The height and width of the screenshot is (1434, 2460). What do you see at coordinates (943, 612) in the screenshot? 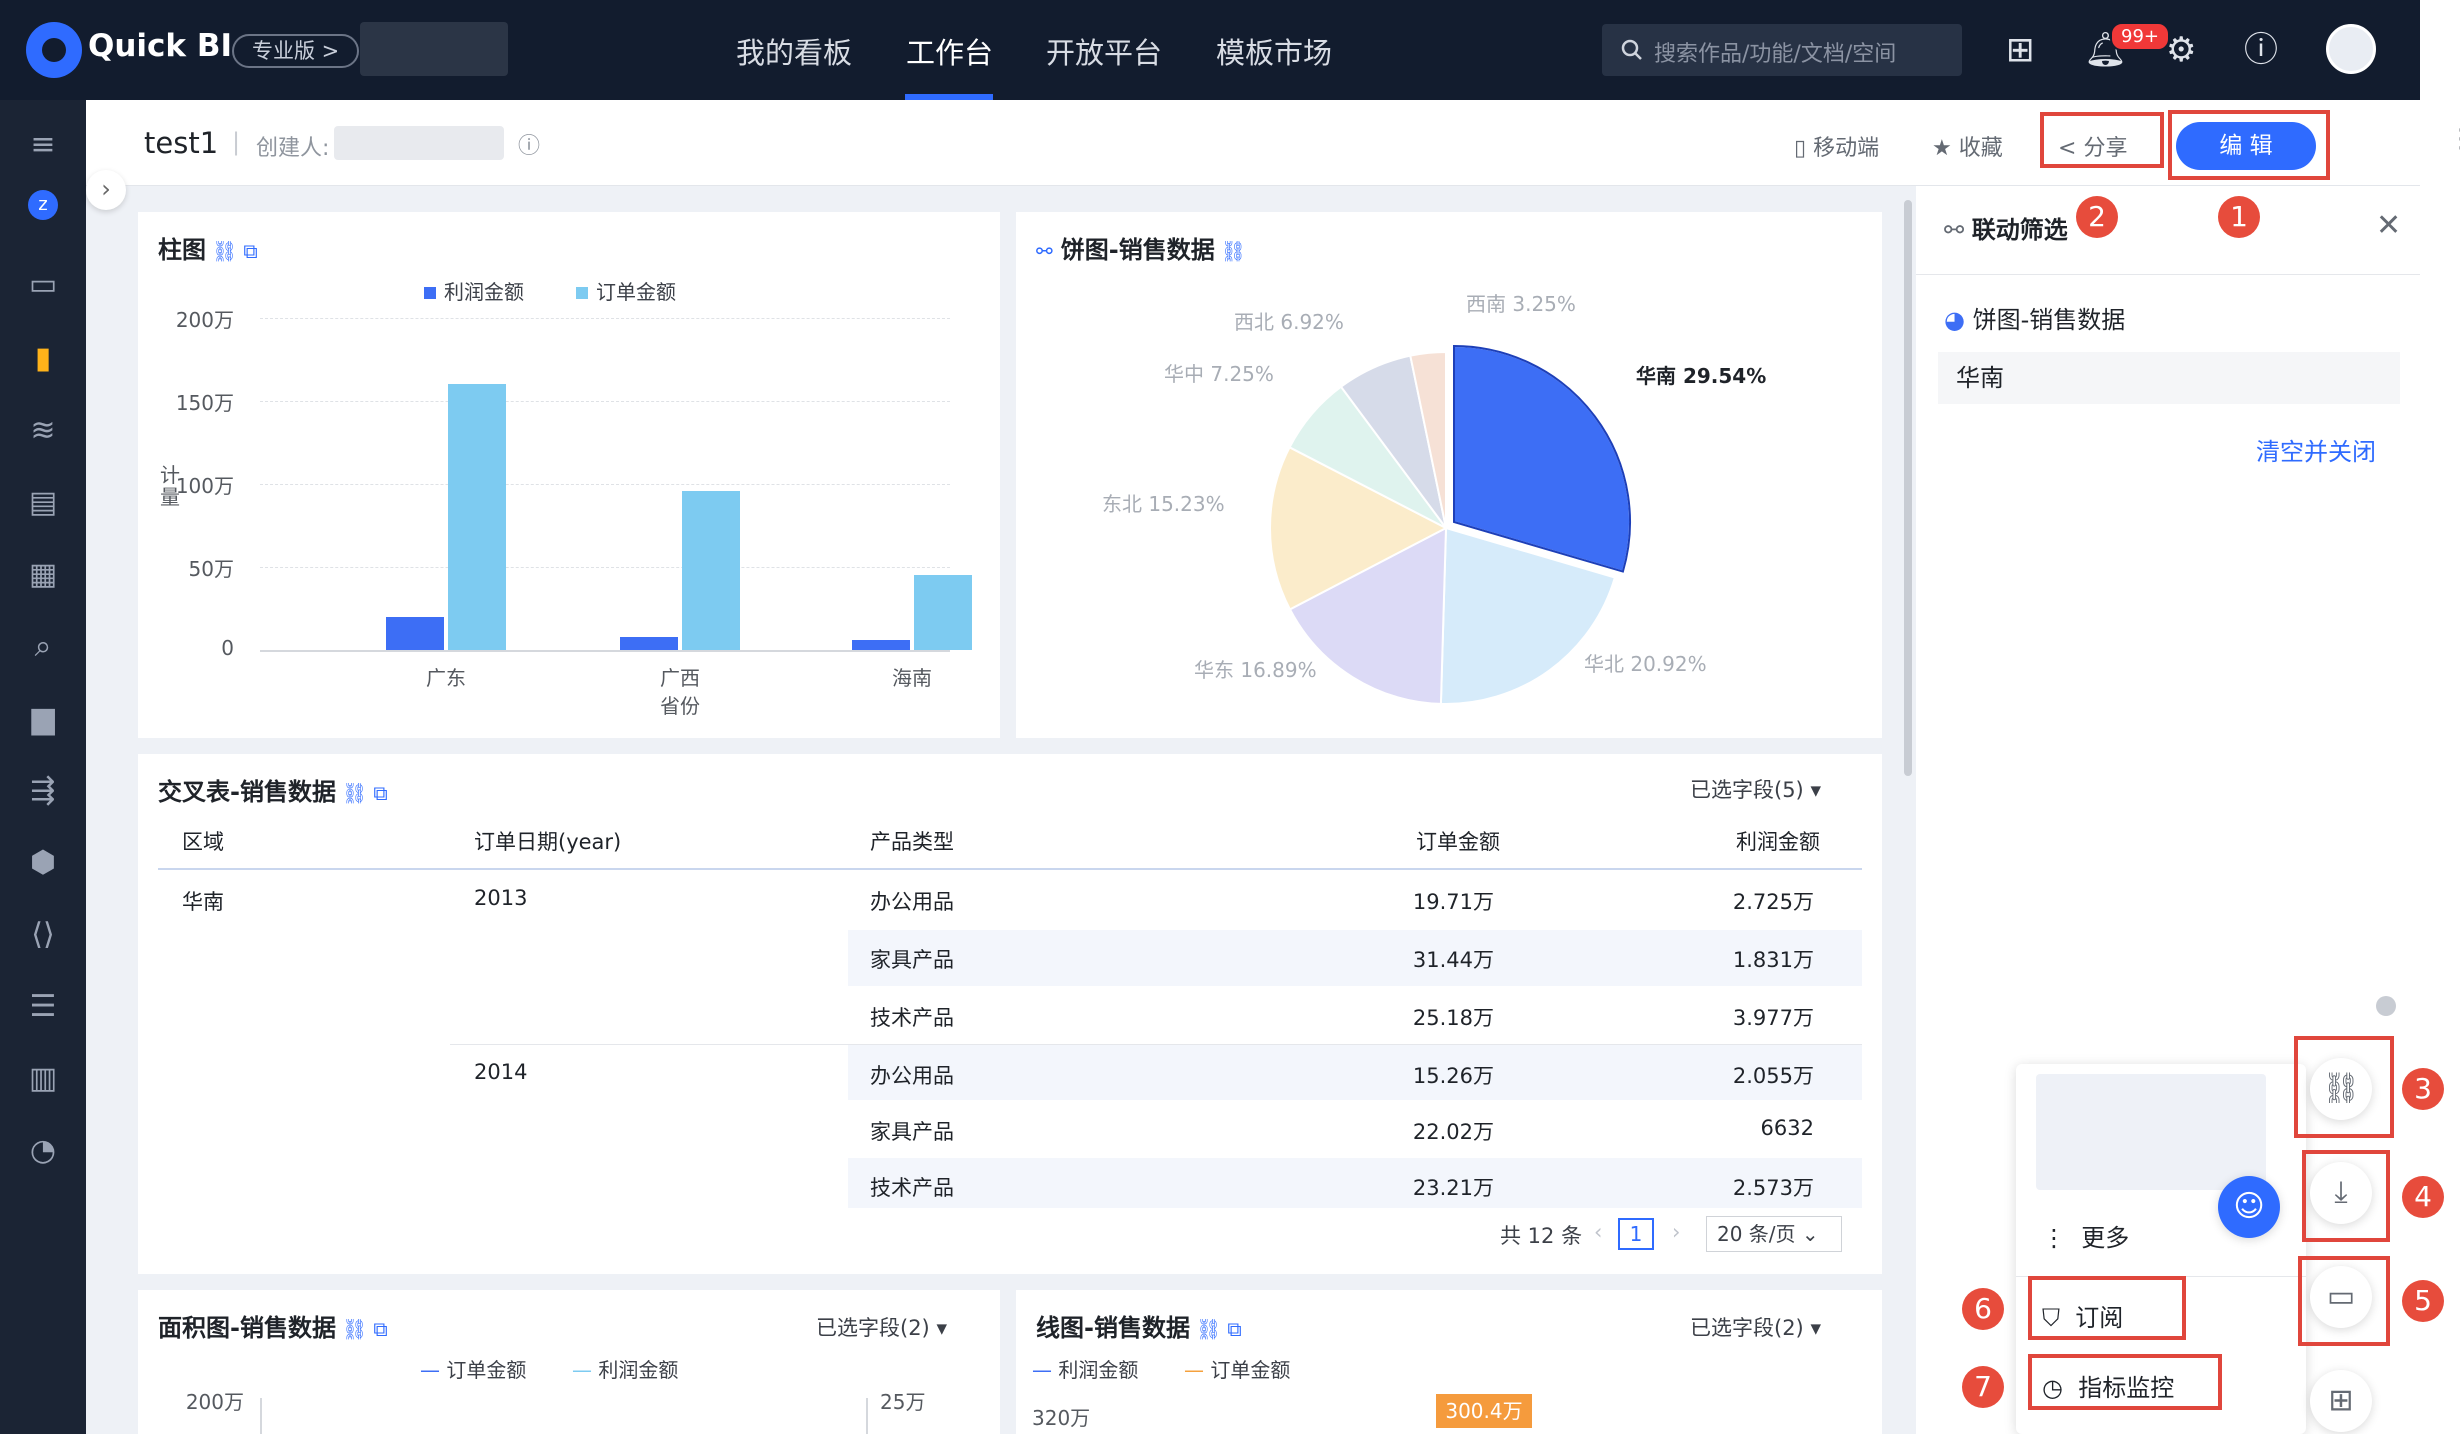
I see `bar-海南-订单金额` at bounding box center [943, 612].